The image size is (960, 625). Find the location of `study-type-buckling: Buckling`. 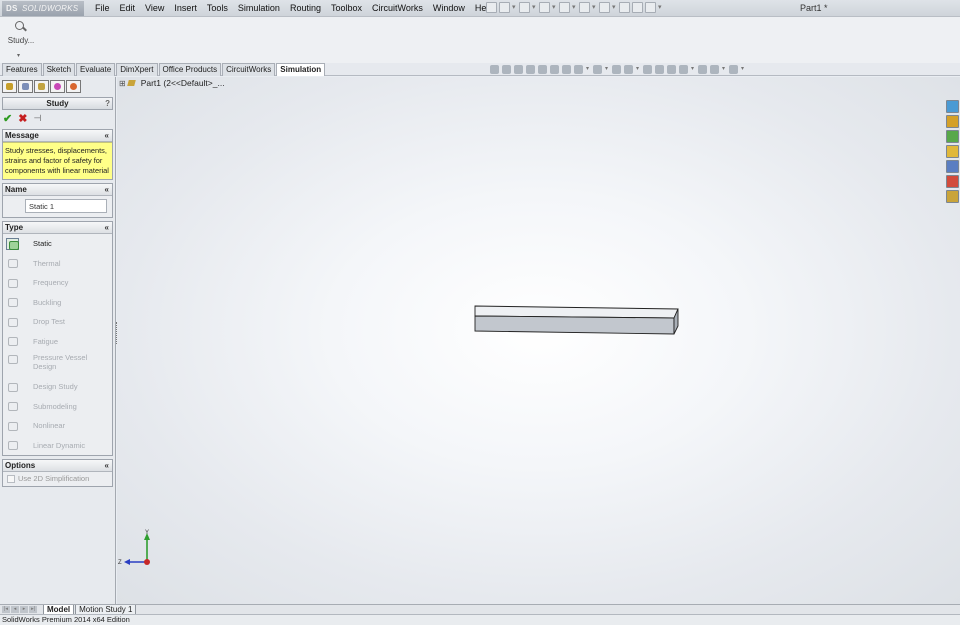

study-type-buckling: Buckling is located at coordinates (57, 303).